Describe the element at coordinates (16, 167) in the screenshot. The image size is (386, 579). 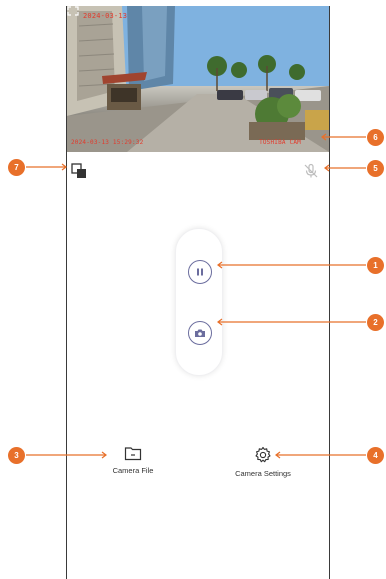
I see `callout-marker-7: 7` at that location.